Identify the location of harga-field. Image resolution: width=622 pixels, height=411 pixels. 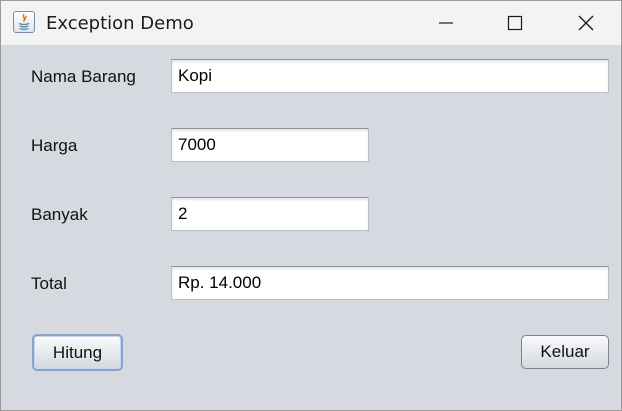
(270, 145).